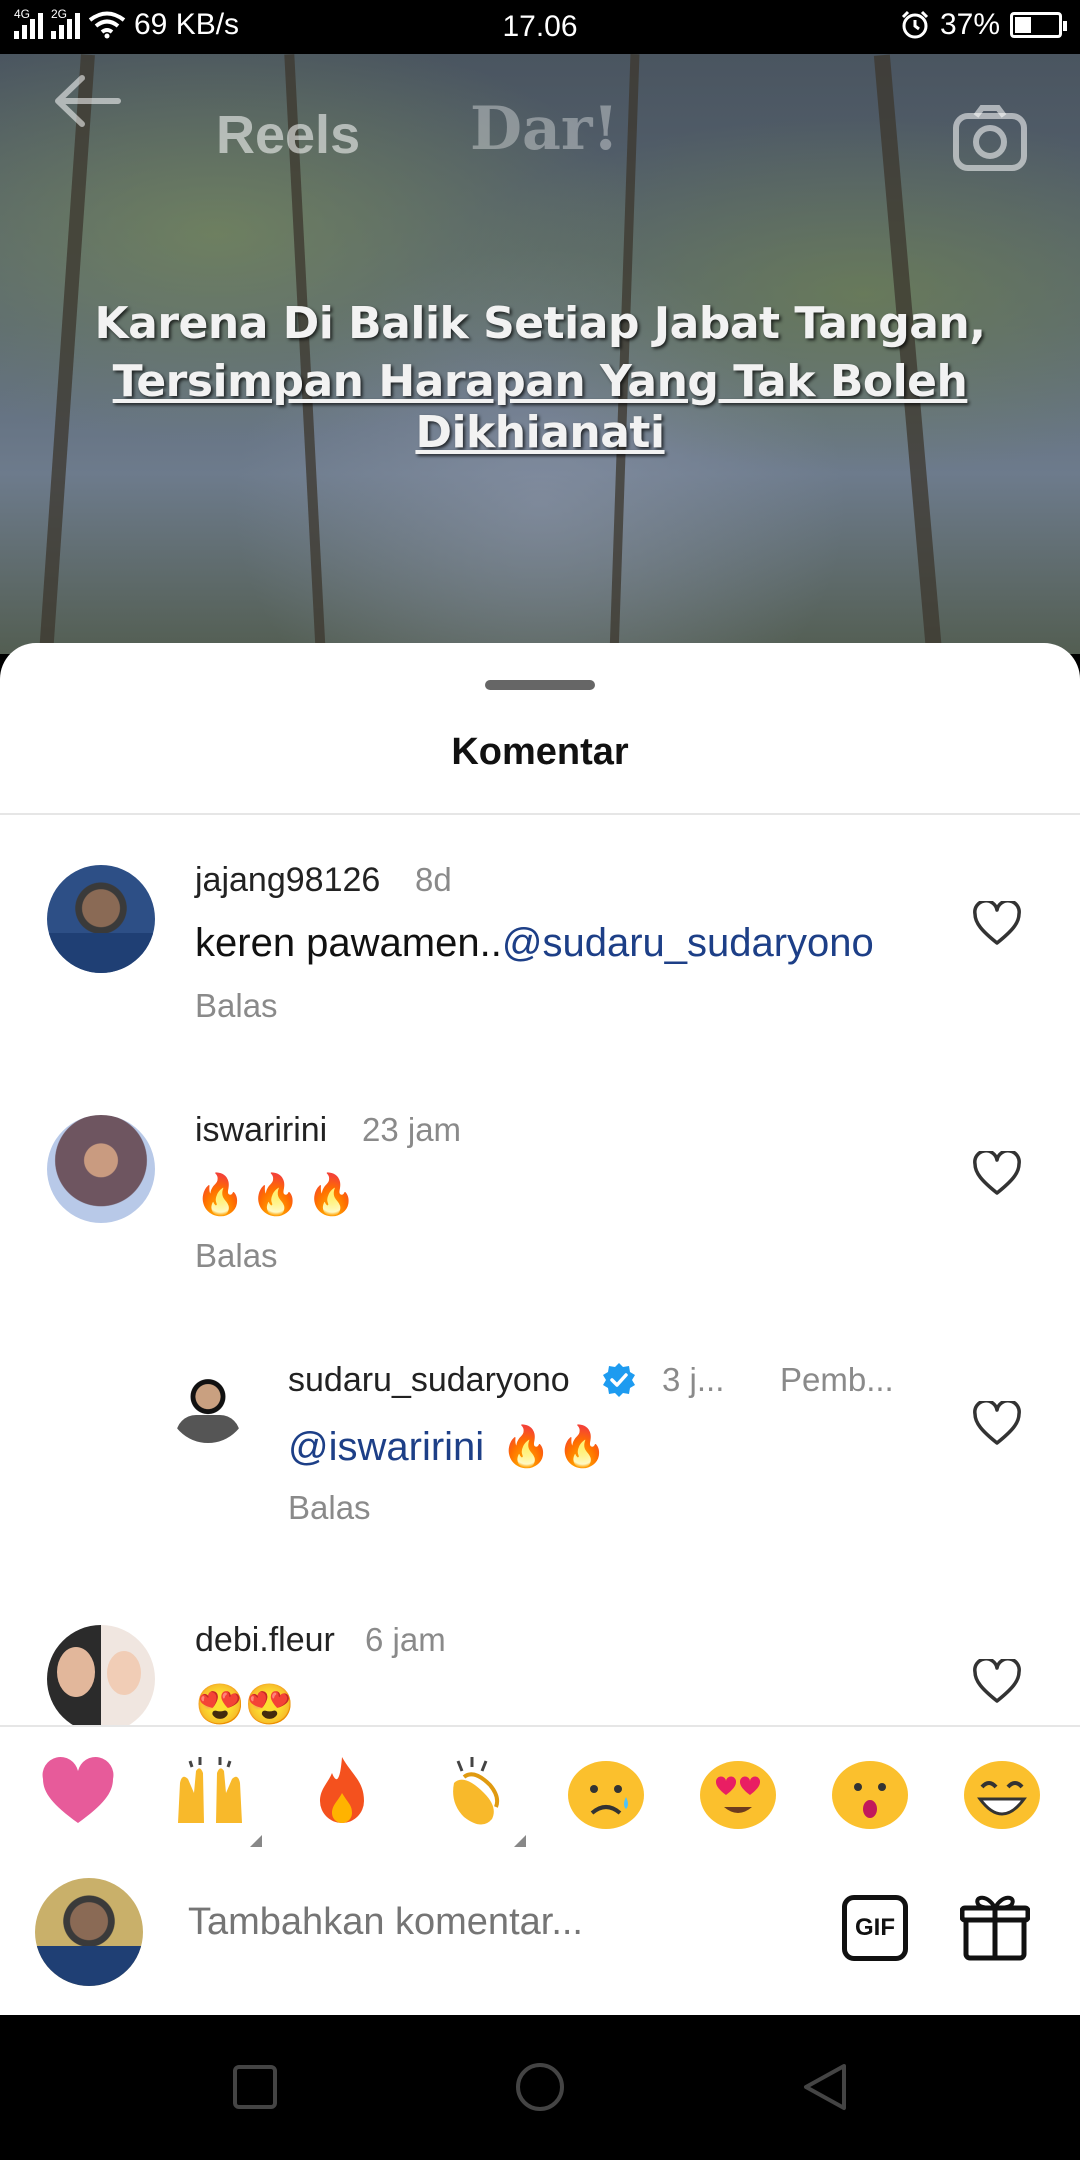 The width and height of the screenshot is (1080, 2160). Describe the element at coordinates (540, 323) in the screenshot. I see `video-caption-line1: Karena Di Balik Setiap Jabat Tangan,` at that location.